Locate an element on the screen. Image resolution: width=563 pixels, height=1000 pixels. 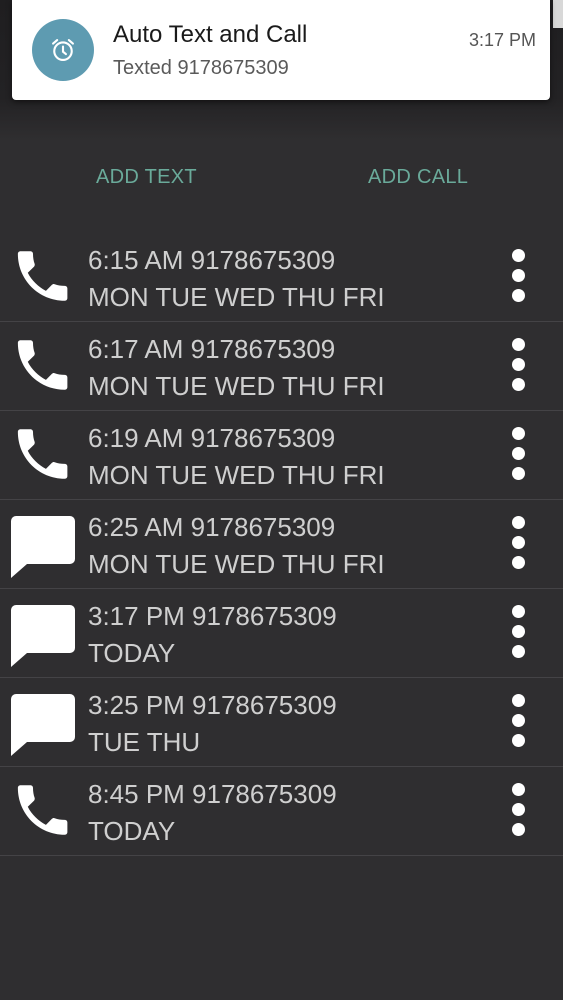
schedule-row: 6:15 AM 9178675309 MON TUE WED THU FRI is located at coordinates (281, 277).